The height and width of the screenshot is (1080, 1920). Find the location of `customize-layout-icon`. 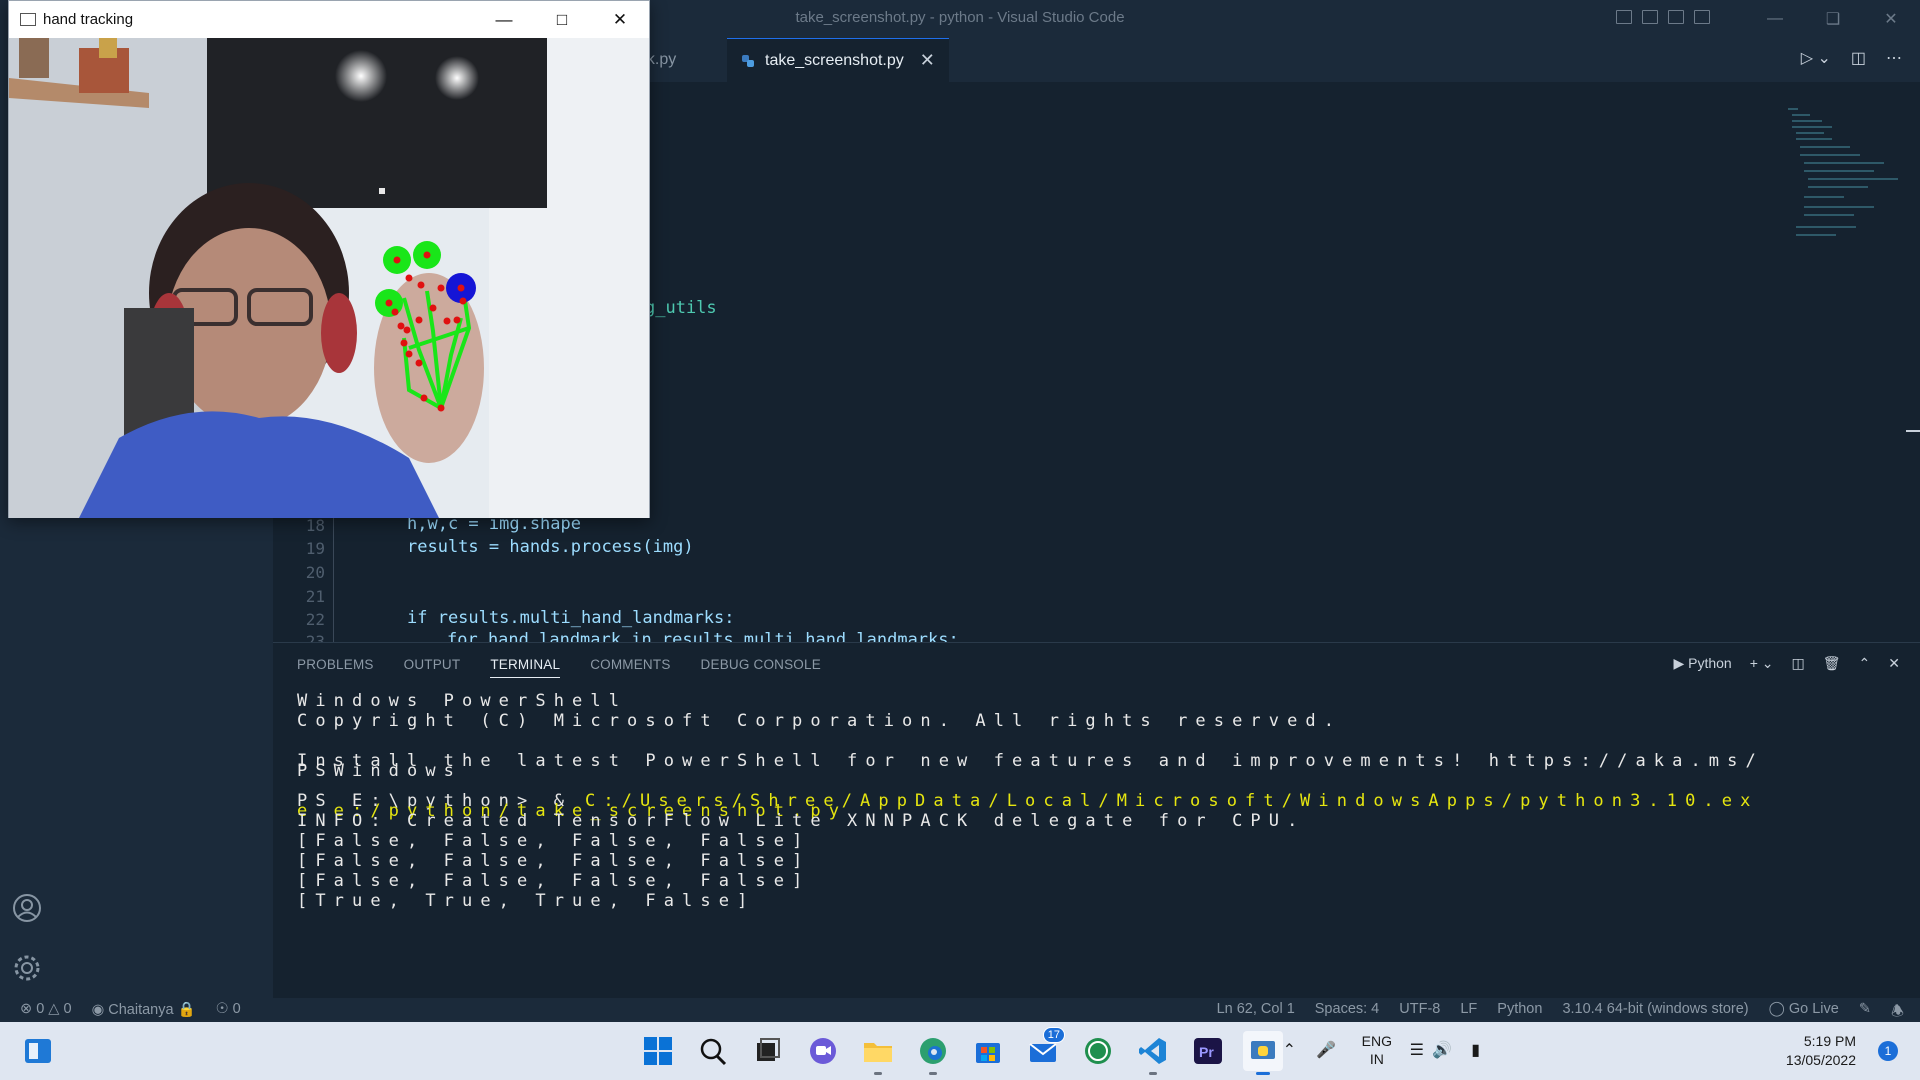

customize-layout-icon is located at coordinates (1702, 17).